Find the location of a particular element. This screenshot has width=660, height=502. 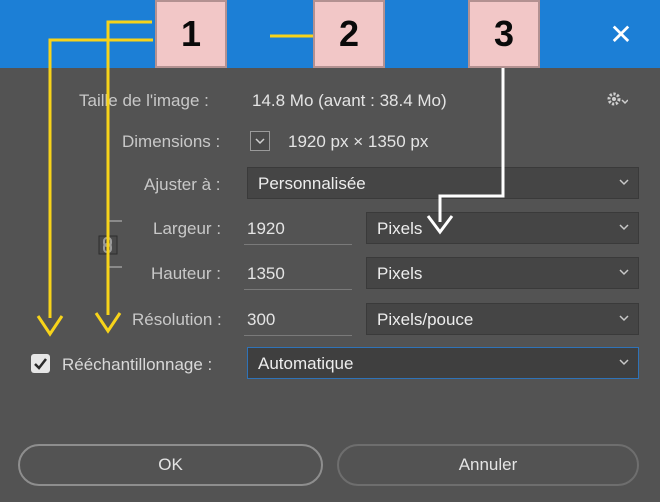

width-input: 1920 is located at coordinates (266, 229).